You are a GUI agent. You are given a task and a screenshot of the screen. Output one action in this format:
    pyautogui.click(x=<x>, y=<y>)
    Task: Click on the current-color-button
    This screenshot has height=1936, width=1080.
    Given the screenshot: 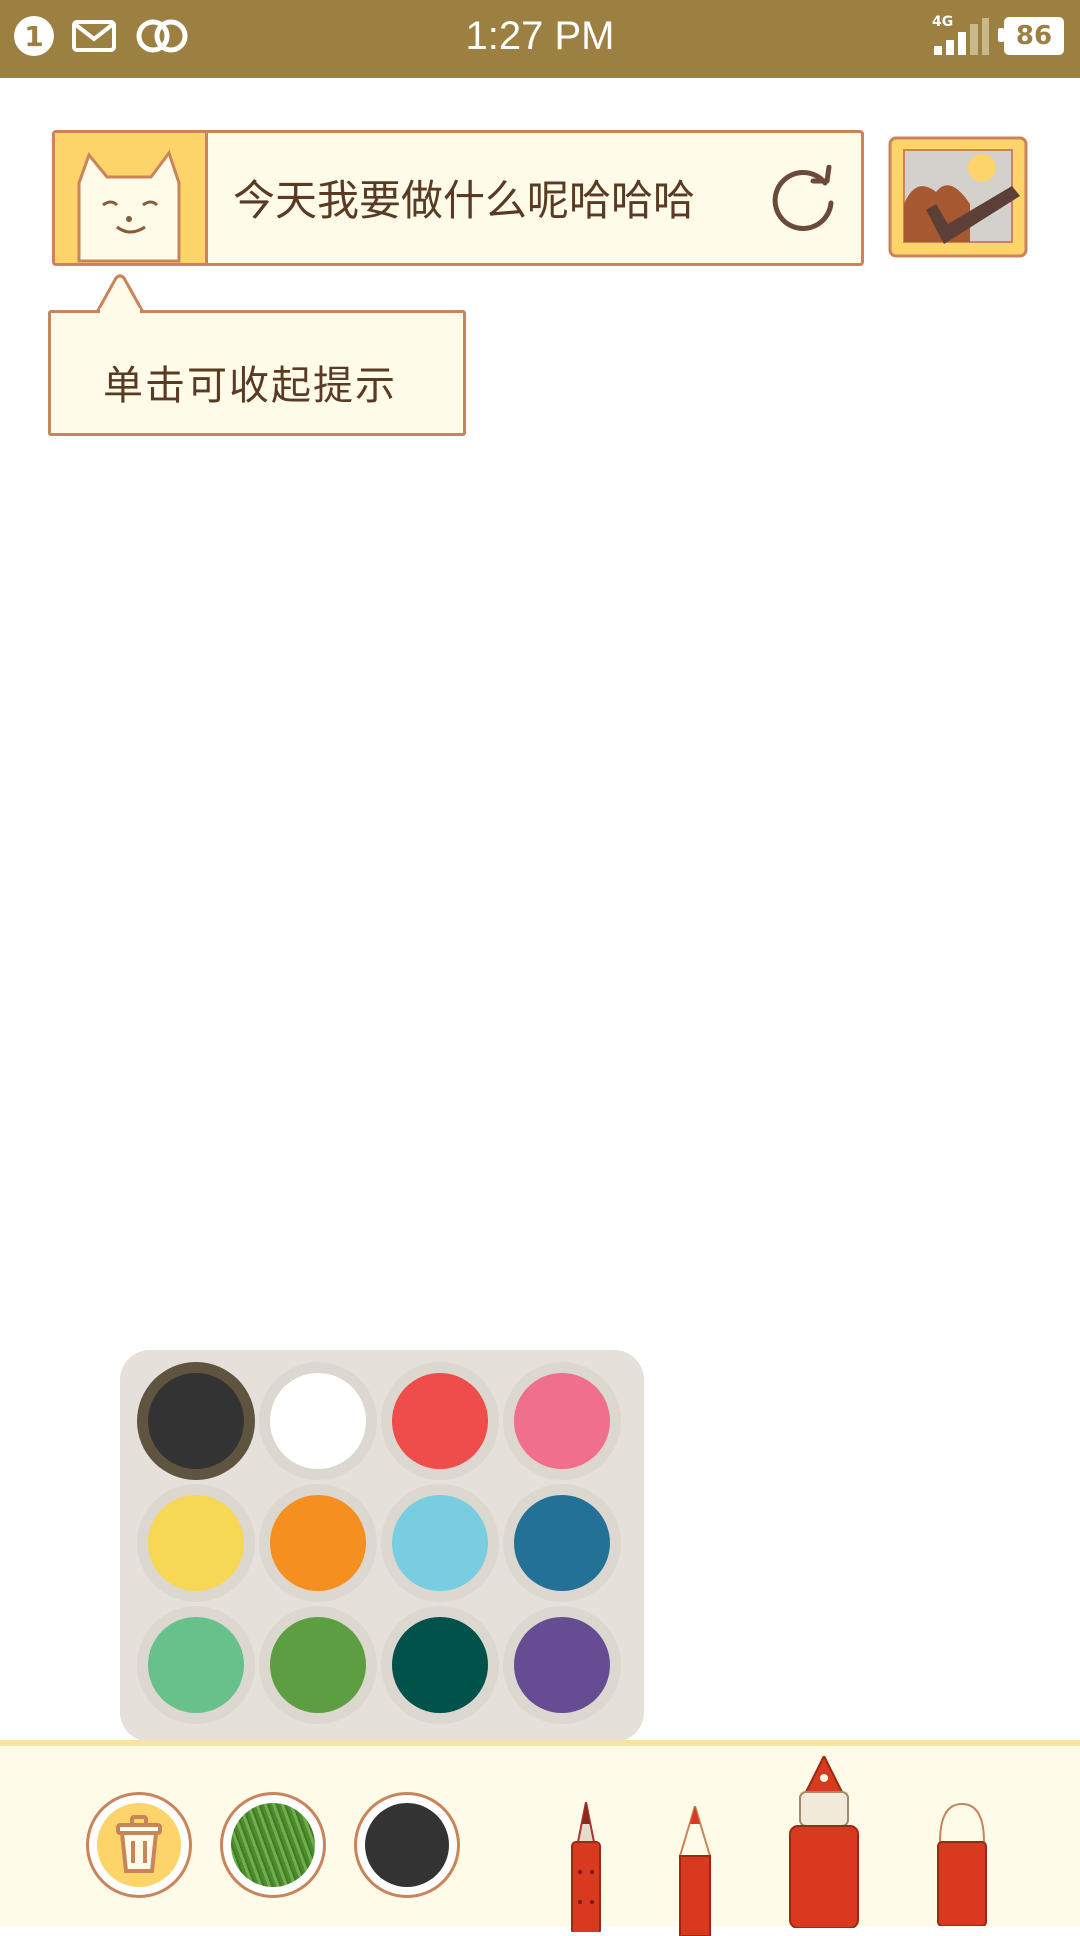 What is the action you would take?
    pyautogui.click(x=407, y=1845)
    